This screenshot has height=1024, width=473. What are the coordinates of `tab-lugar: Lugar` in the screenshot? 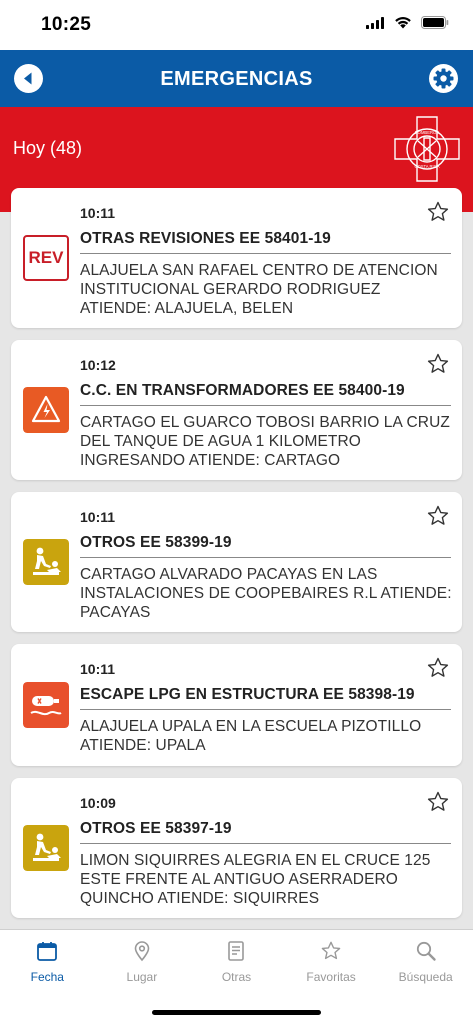 It's located at (142, 960).